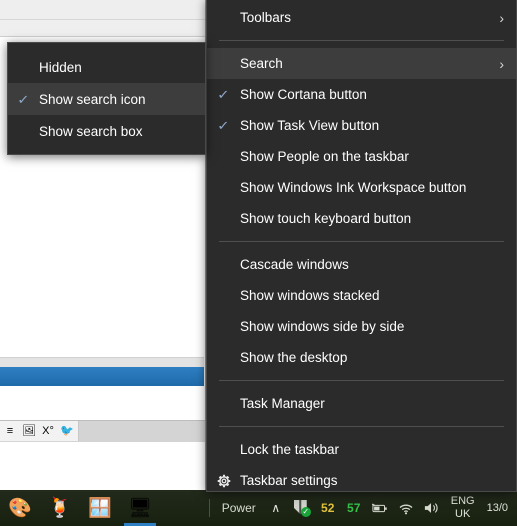  Describe the element at coordinates (266, 17) in the screenshot. I see `menu-item-label: Toolbars` at that location.